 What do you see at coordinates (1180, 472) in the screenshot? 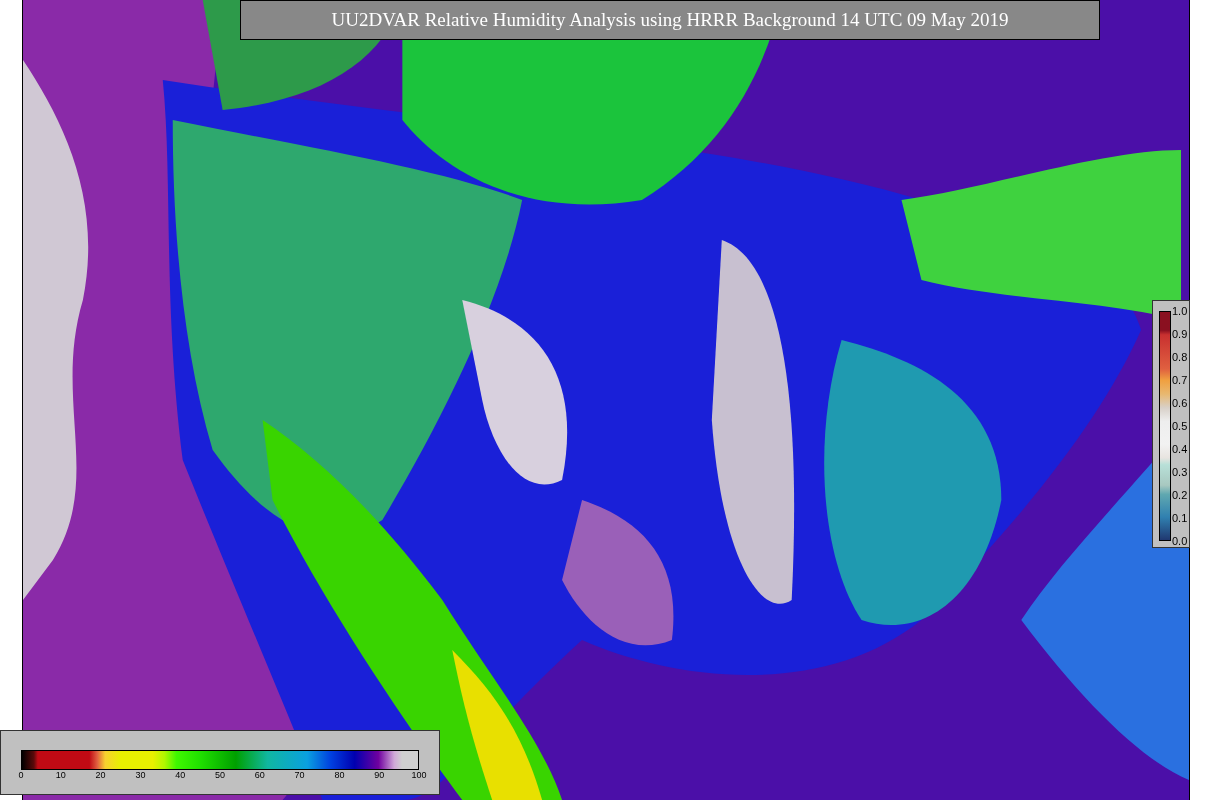
I see `tick-label: 0.3` at bounding box center [1180, 472].